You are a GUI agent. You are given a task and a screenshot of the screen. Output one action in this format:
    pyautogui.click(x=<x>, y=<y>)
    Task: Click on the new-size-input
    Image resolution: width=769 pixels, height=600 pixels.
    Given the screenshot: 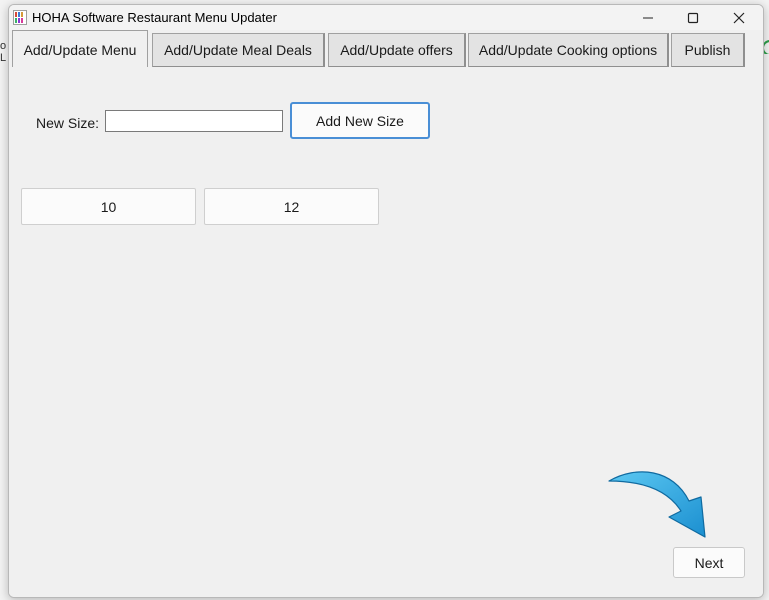 What is the action you would take?
    pyautogui.click(x=194, y=121)
    